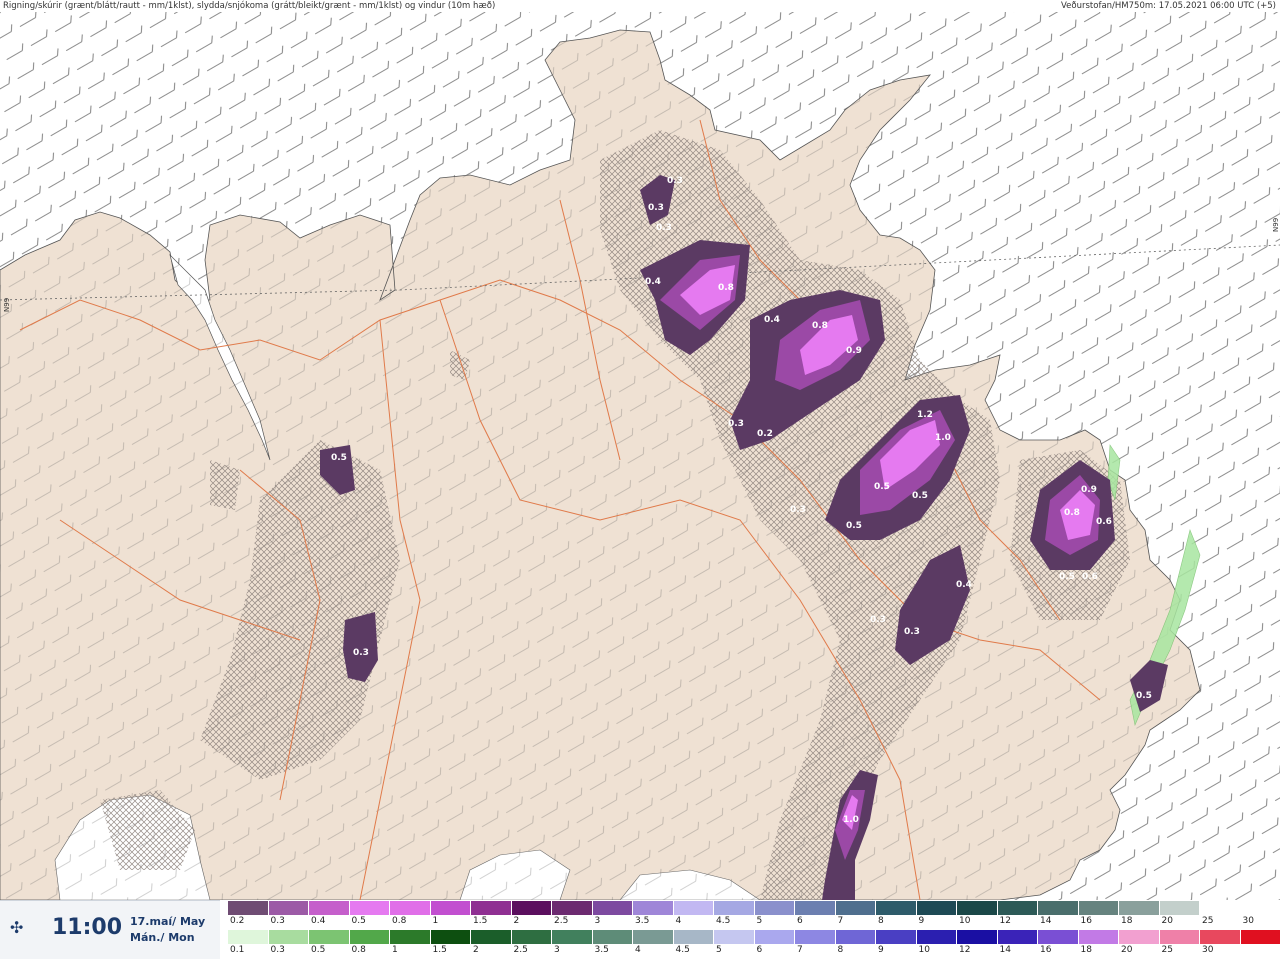 This screenshot has width=1280, height=959. I want to click on rain-scale-label: 0.8, so click(359, 950).